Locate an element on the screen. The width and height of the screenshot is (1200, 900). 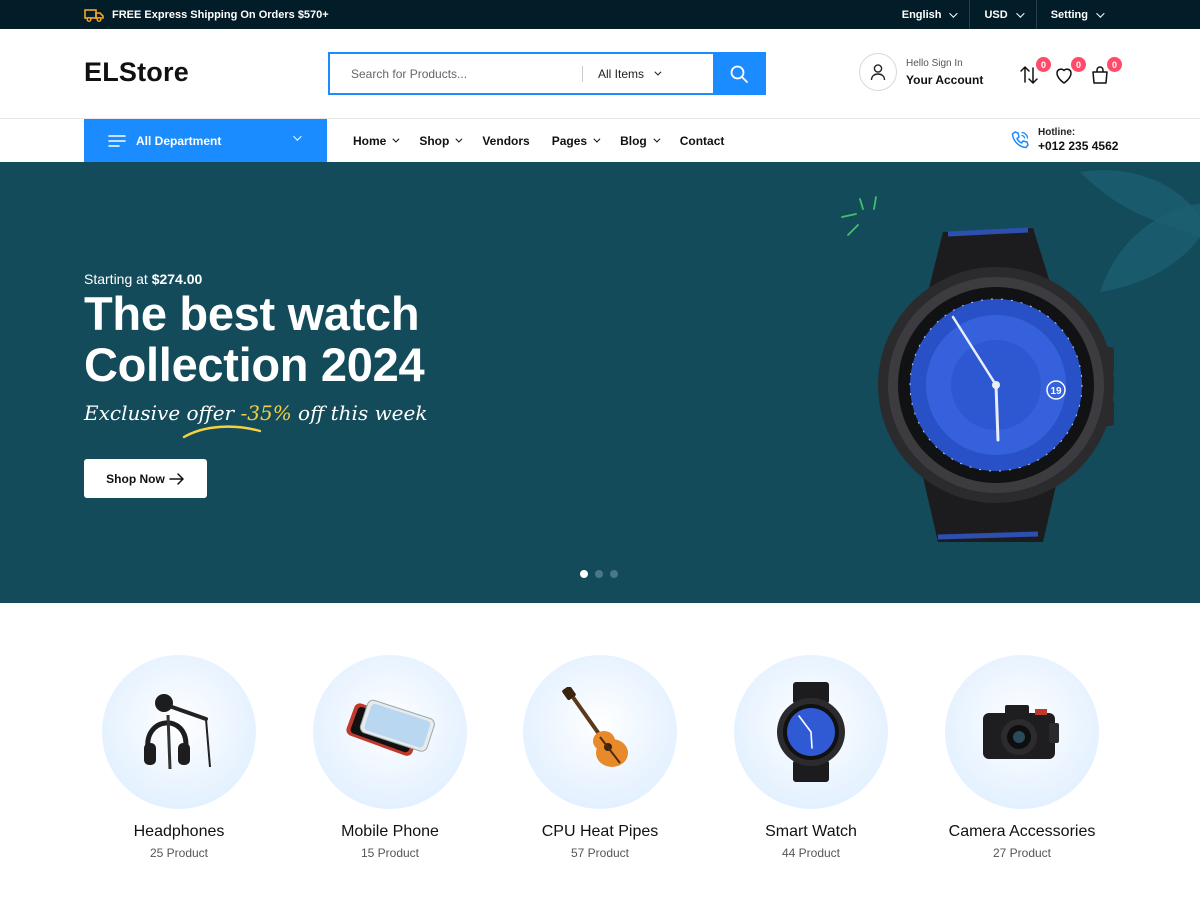
camera-icon is located at coordinates (1022, 732).